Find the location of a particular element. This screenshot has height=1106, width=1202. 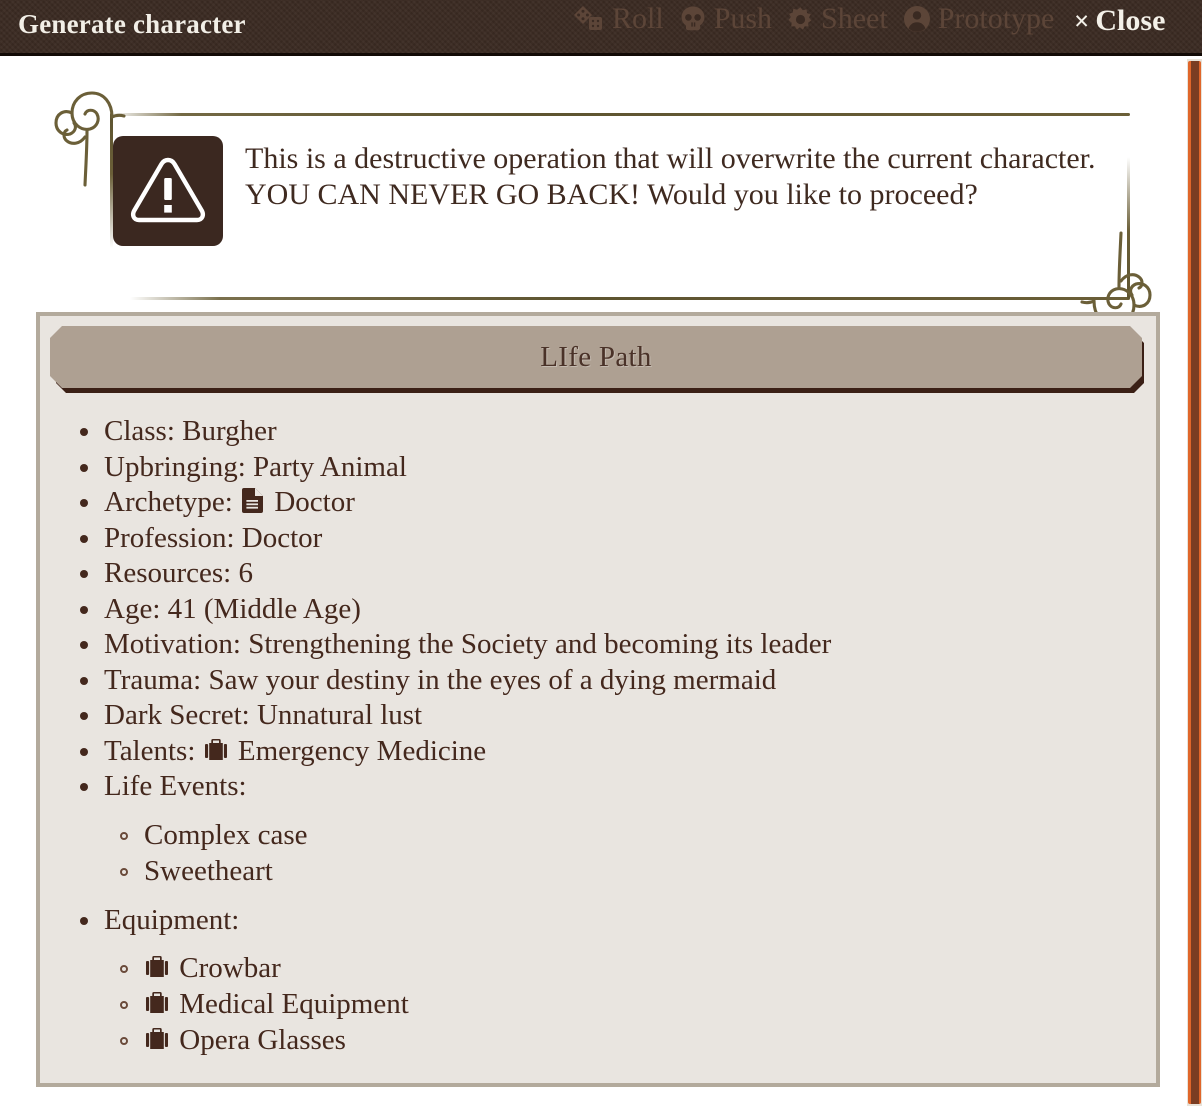

list-item: Crowbar is located at coordinates (620, 969).